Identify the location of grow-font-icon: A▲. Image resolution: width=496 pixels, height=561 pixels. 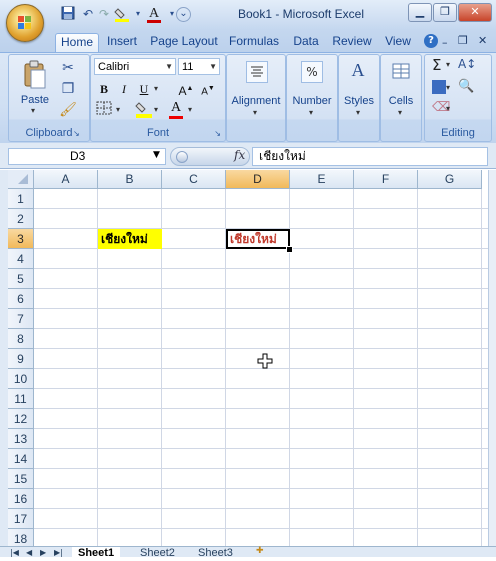
(186, 89).